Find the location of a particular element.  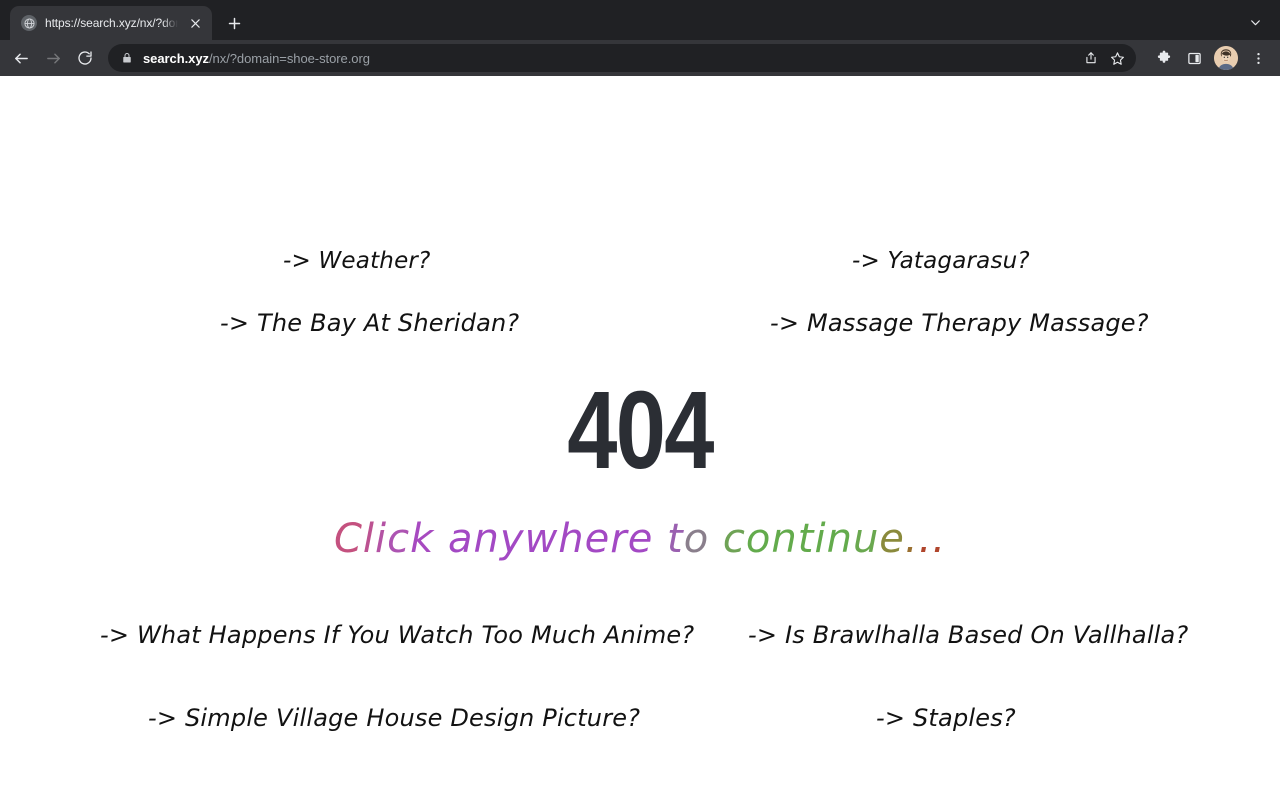

browser-chrome: https://search.xyz/nx/?domain= is located at coordinates (640, 38).